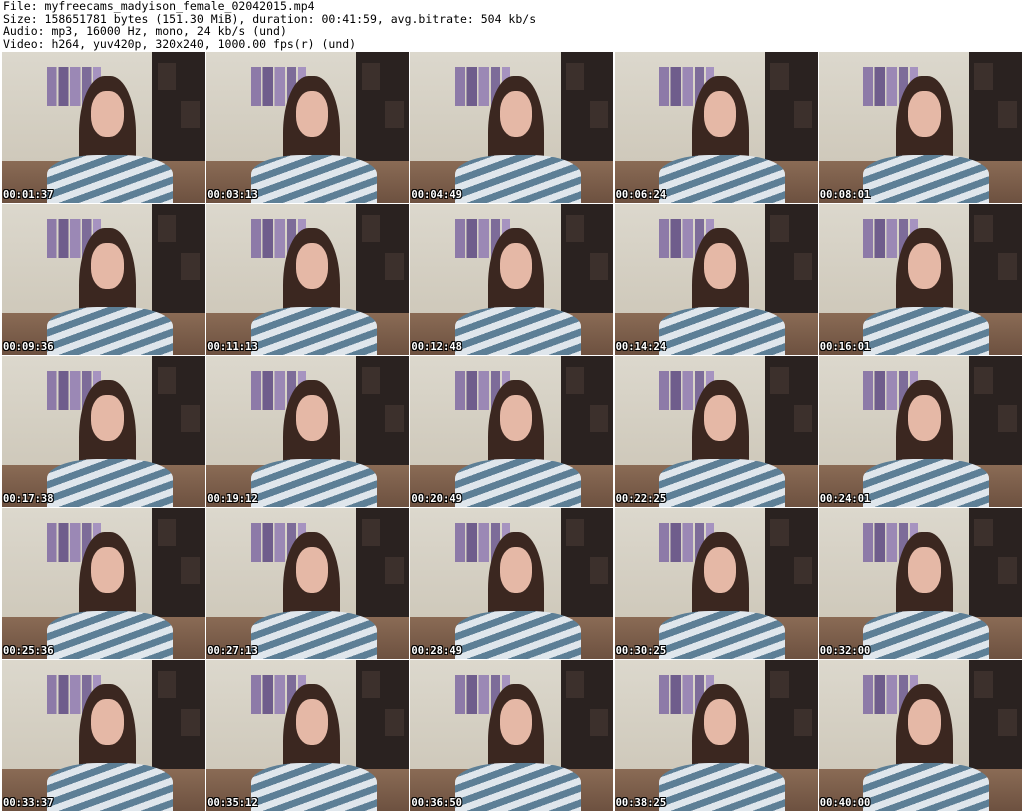 The image size is (1024, 811). What do you see at coordinates (641, 347) in the screenshot?
I see `thumbnail-timestamp: 00:14:24` at bounding box center [641, 347].